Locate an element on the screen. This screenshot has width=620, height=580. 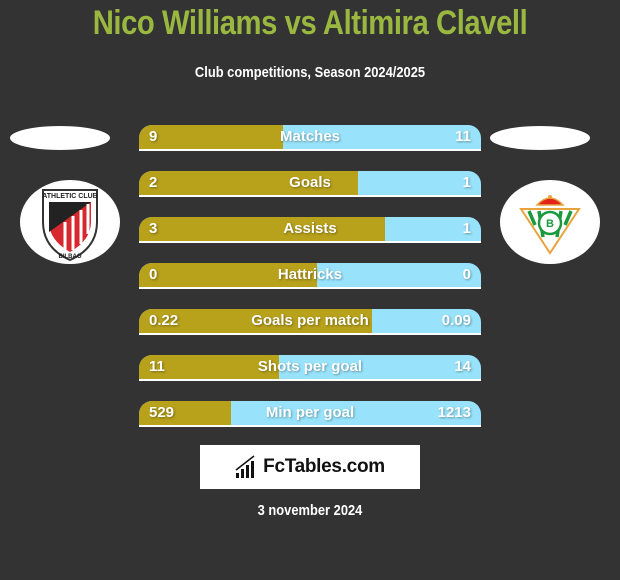
stat-row-goals: 2 Goals 1 is located at coordinates (310, 184).